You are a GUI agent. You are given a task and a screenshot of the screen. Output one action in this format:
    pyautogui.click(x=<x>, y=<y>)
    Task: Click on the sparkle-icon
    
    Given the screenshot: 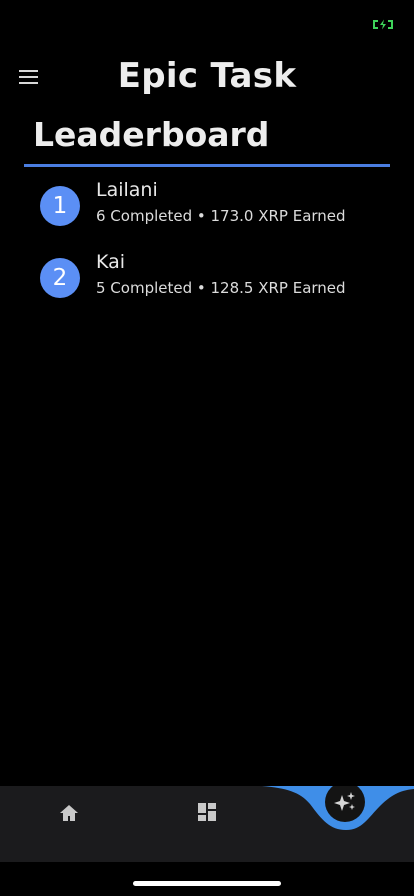 What is the action you would take?
    pyautogui.click(x=344, y=801)
    